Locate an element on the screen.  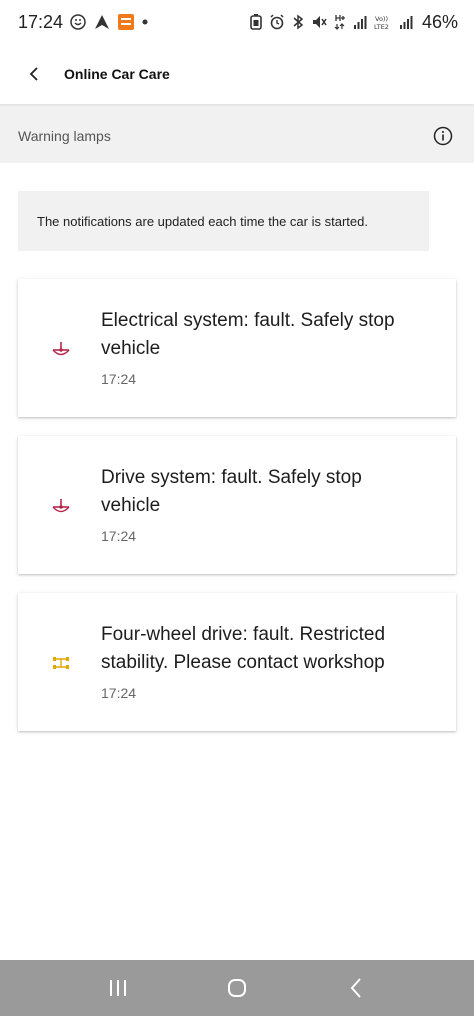
shopping-app-icon is located at coordinates (126, 22).